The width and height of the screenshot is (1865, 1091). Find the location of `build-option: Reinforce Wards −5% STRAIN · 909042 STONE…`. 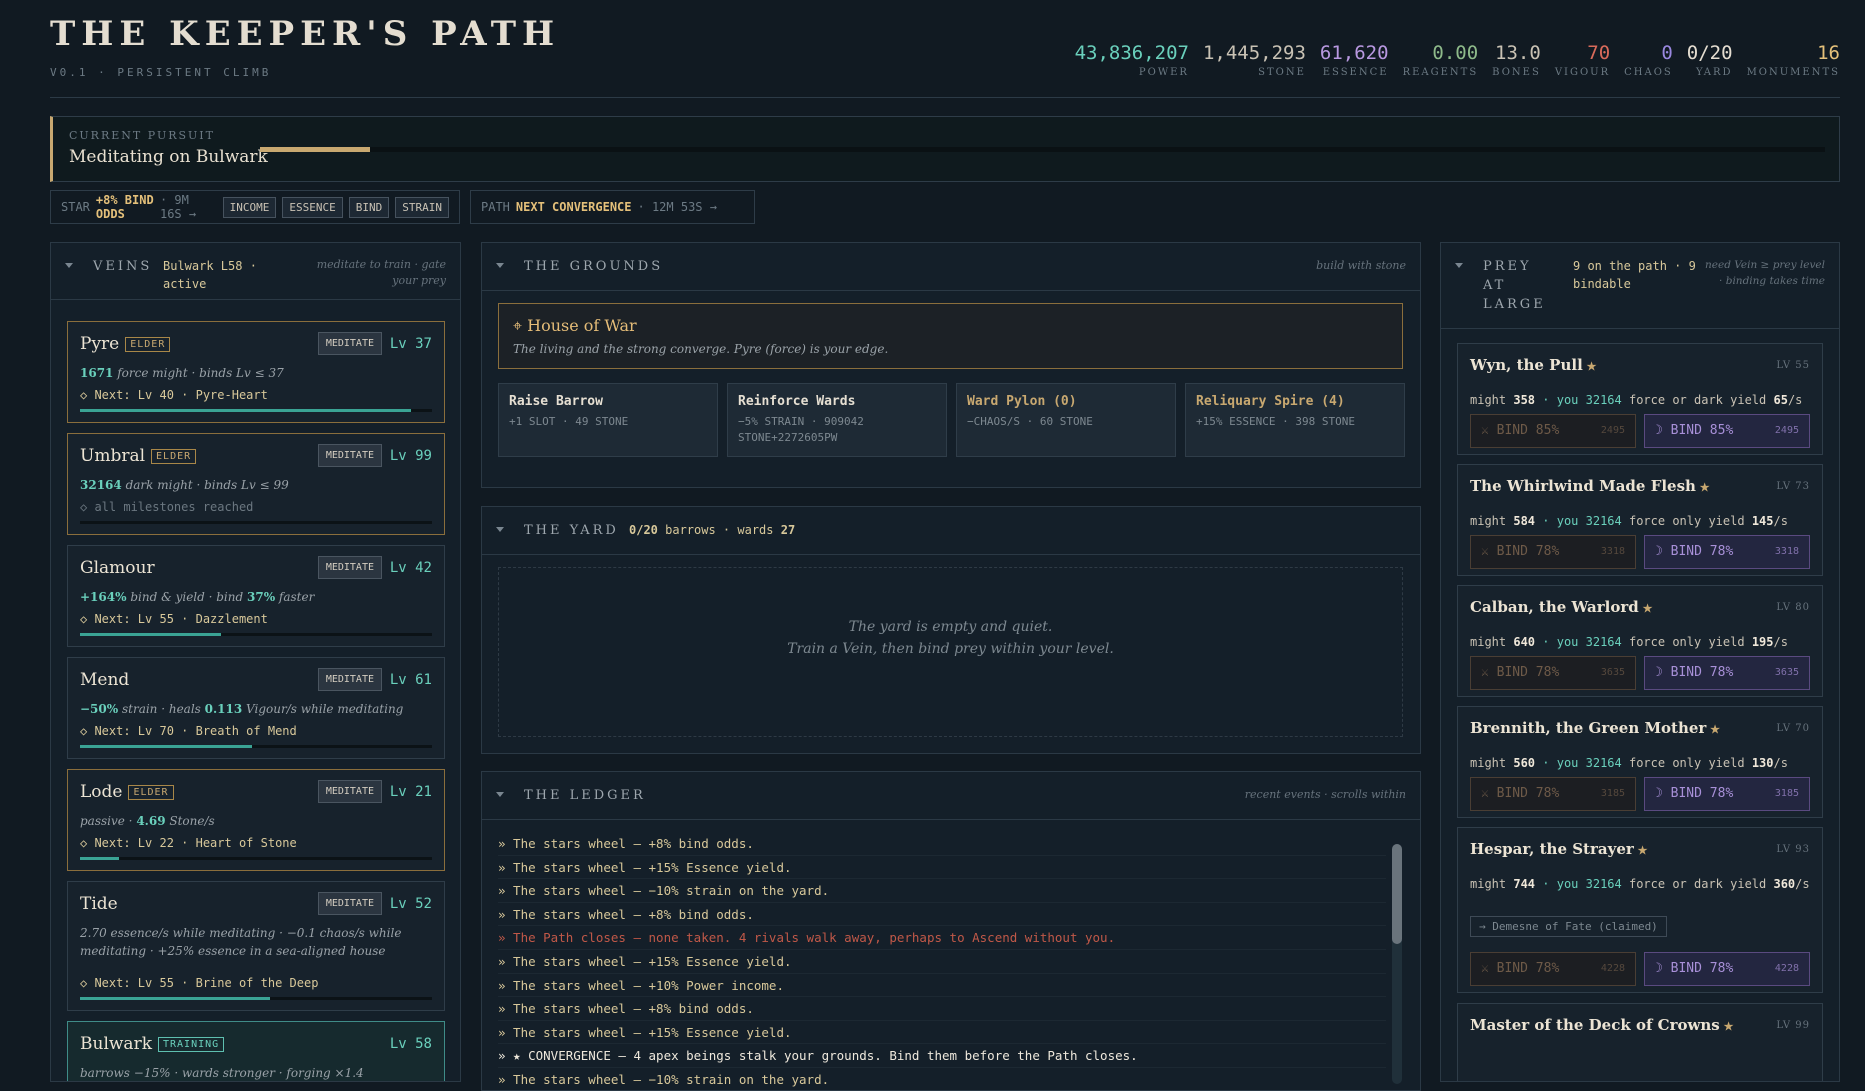

build-option: Reinforce Wards −5% STRAIN · 909042 STONE… is located at coordinates (837, 420).